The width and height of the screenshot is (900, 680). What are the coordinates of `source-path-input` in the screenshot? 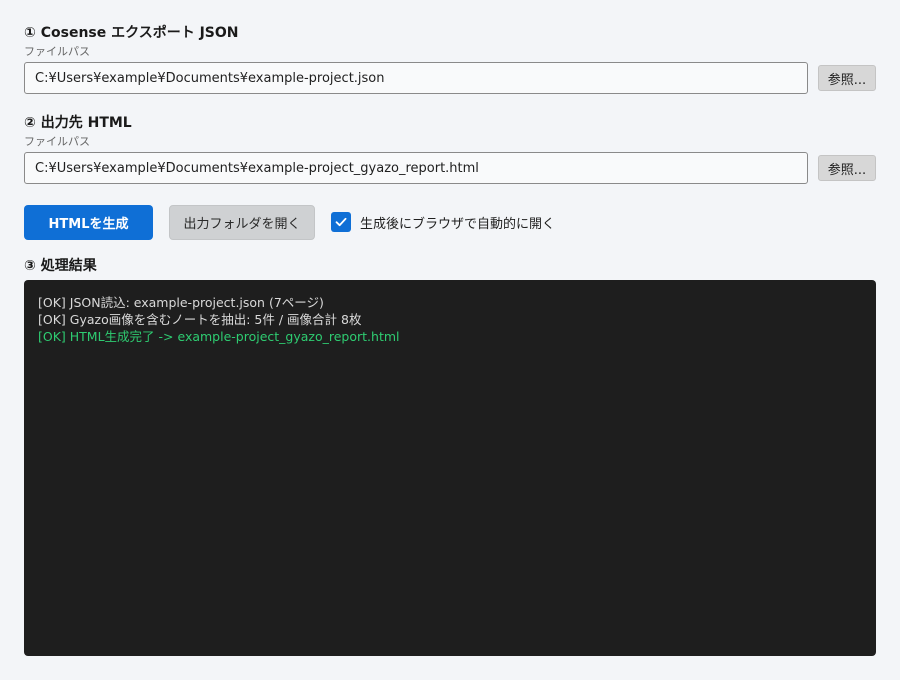 It's located at (416, 78).